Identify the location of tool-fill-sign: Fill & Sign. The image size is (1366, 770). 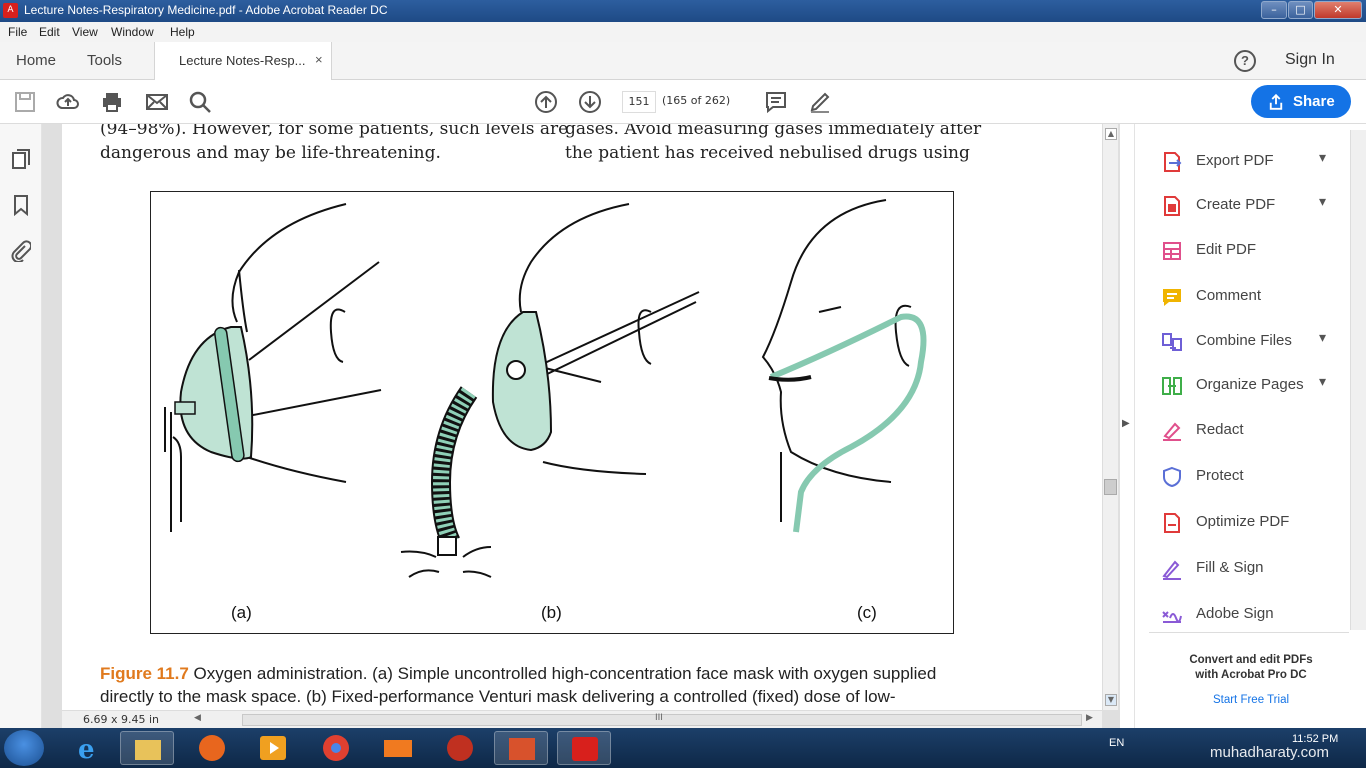
(1249, 569).